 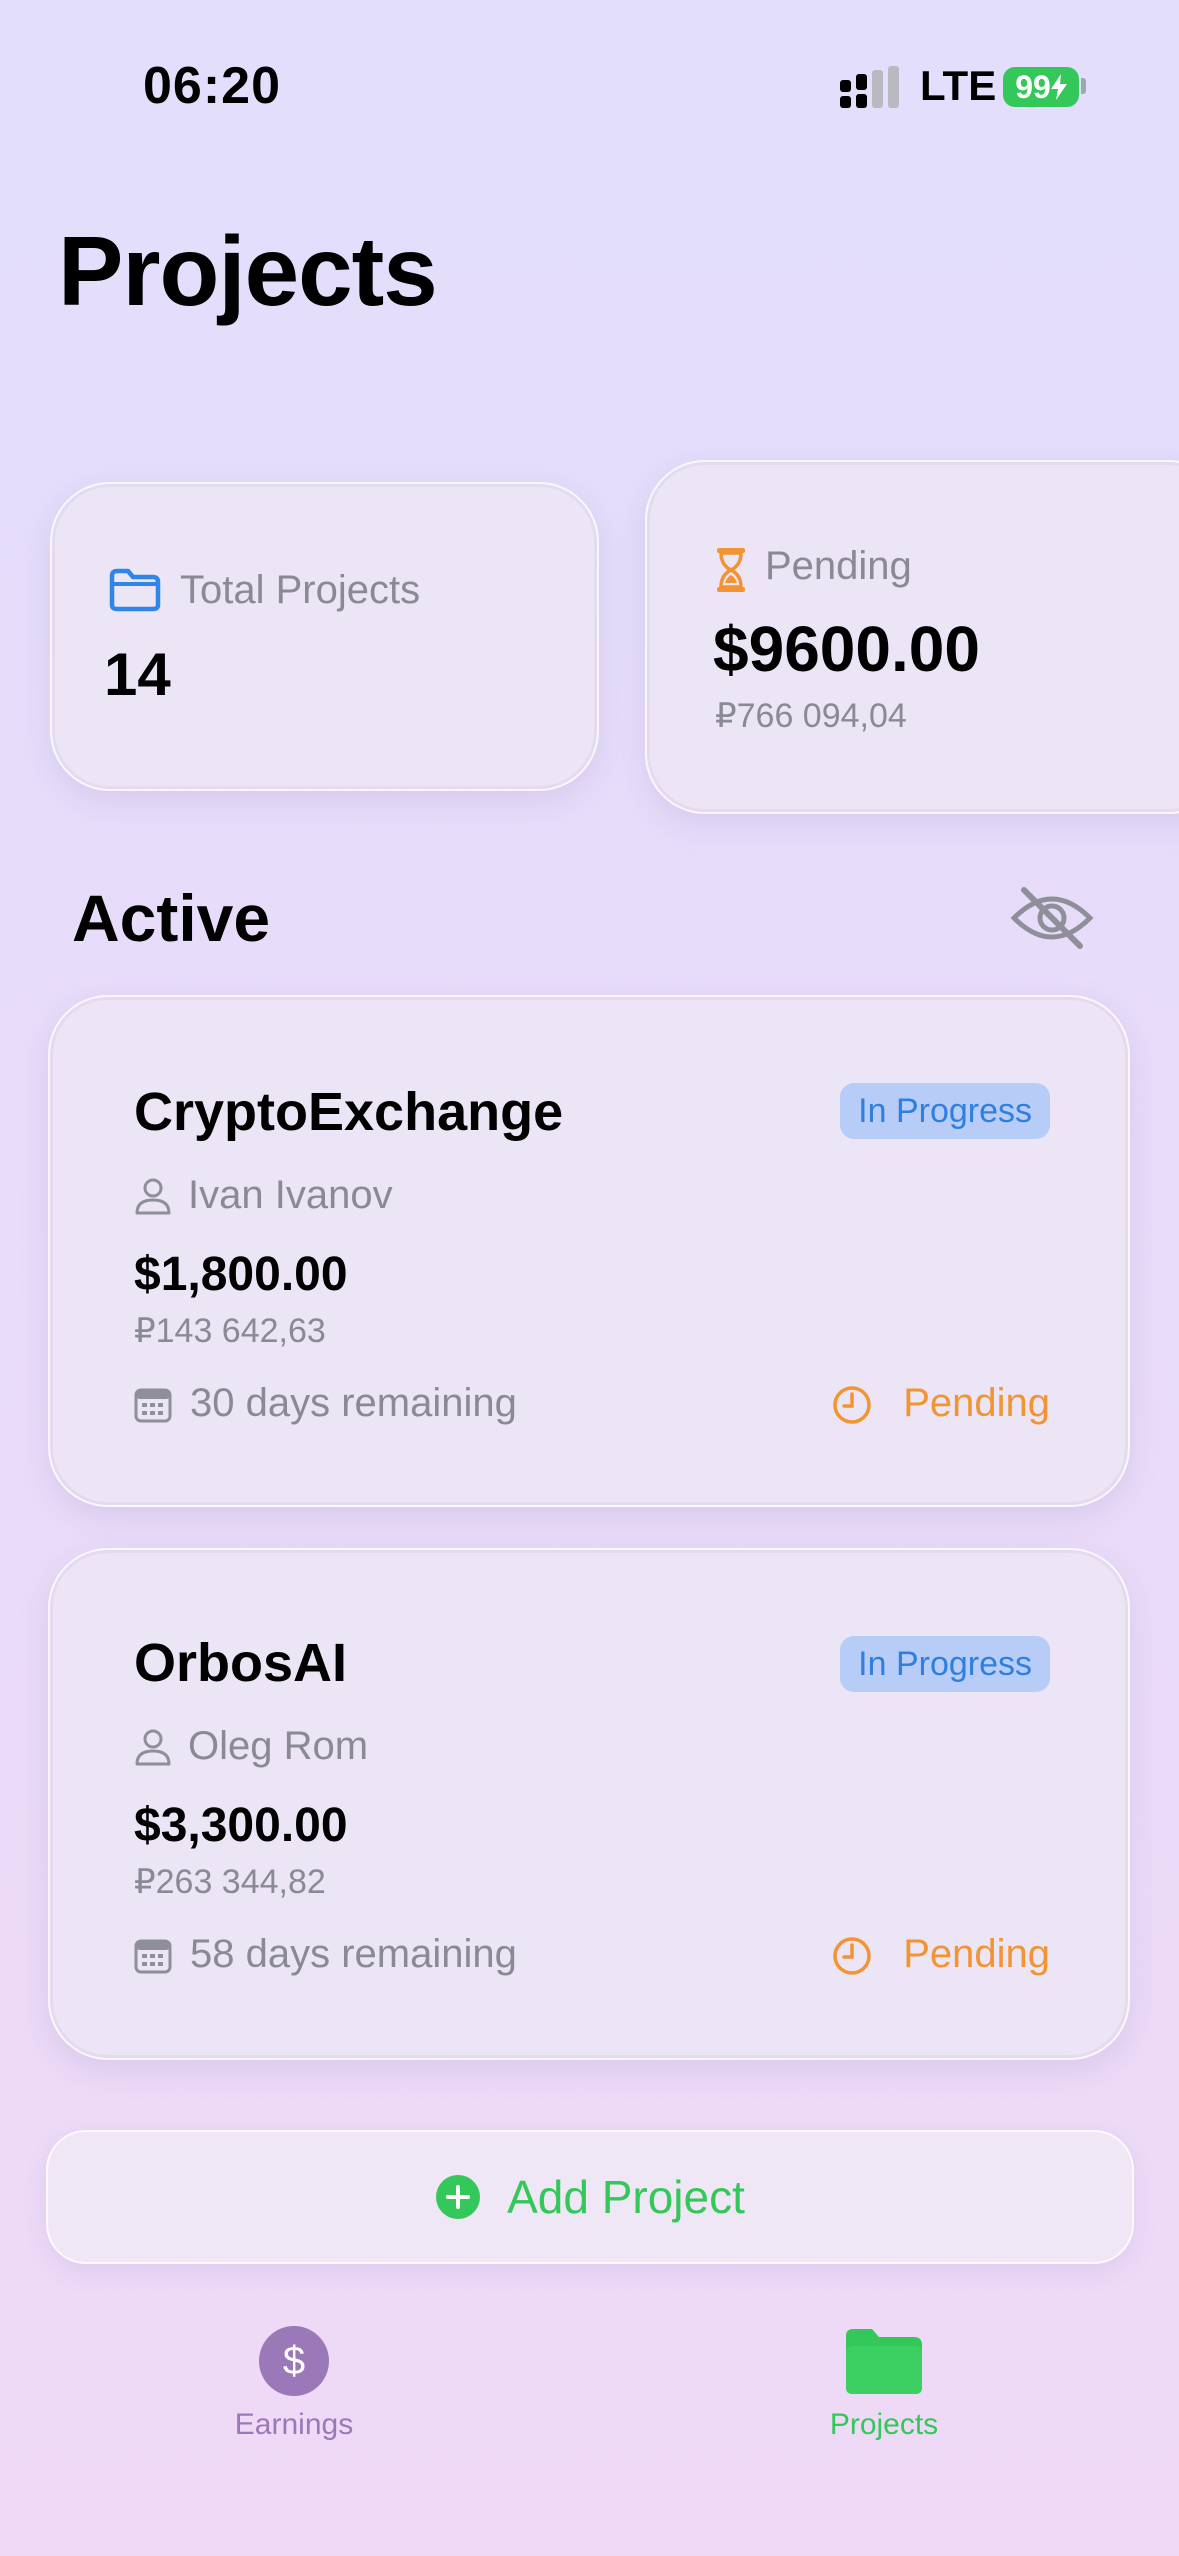 What do you see at coordinates (241, 1825) in the screenshot?
I see `project-amount: $3,300.00` at bounding box center [241, 1825].